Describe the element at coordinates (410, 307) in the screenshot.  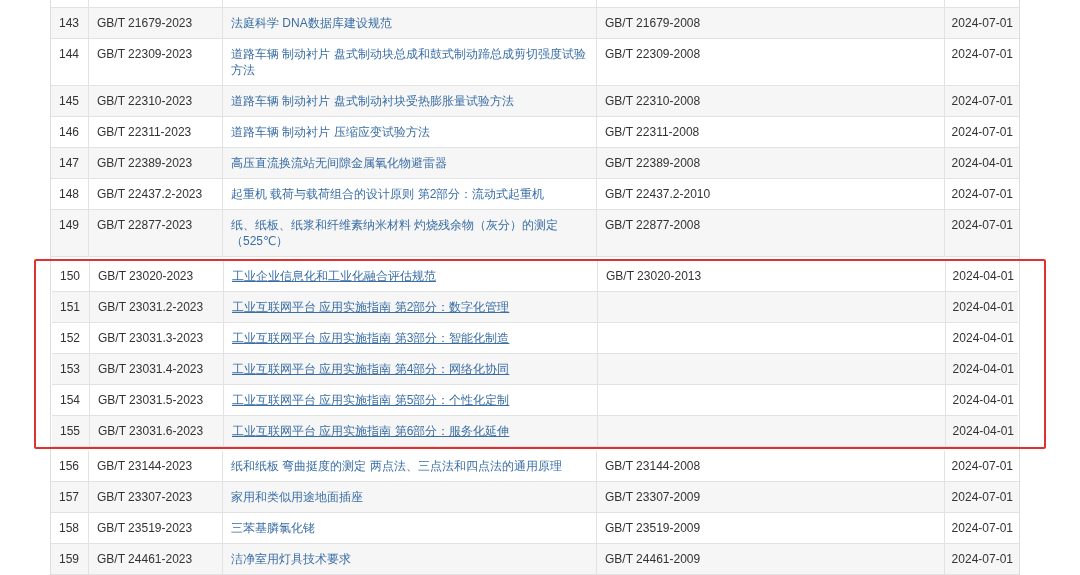
I see `standard-title-link: 工业互联网平台 应用实施指南 第2部分：数字化管理` at that location.